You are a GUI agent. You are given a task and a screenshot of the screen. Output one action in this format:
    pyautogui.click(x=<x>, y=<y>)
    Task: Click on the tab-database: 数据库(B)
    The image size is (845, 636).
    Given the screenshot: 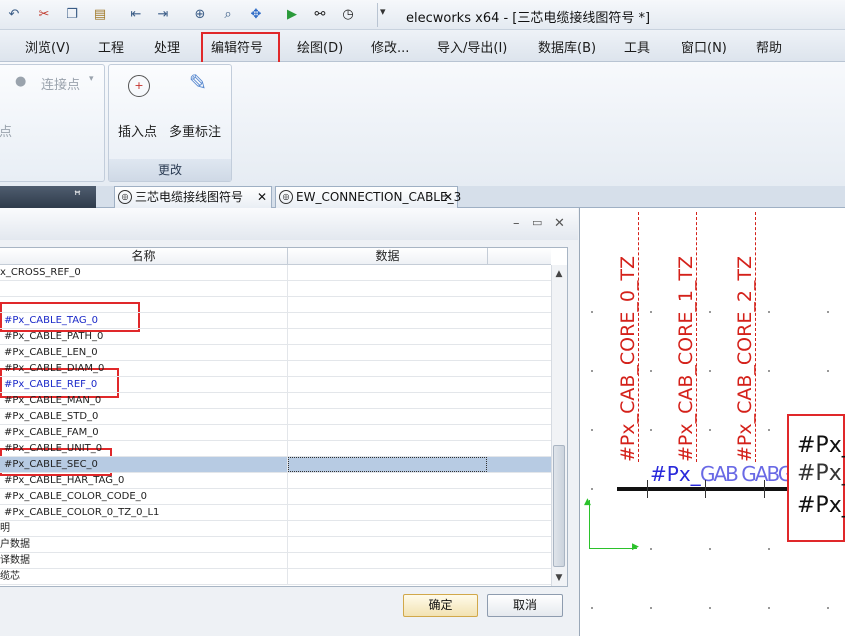 What is the action you would take?
    pyautogui.click(x=567, y=46)
    